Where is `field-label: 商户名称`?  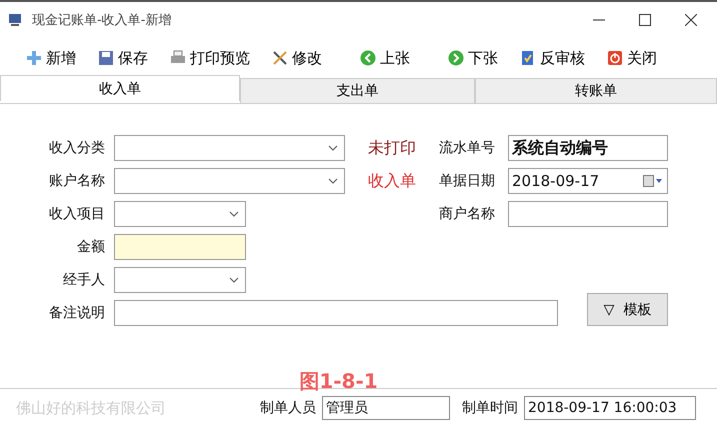 field-label: 商户名称 is located at coordinates (467, 214).